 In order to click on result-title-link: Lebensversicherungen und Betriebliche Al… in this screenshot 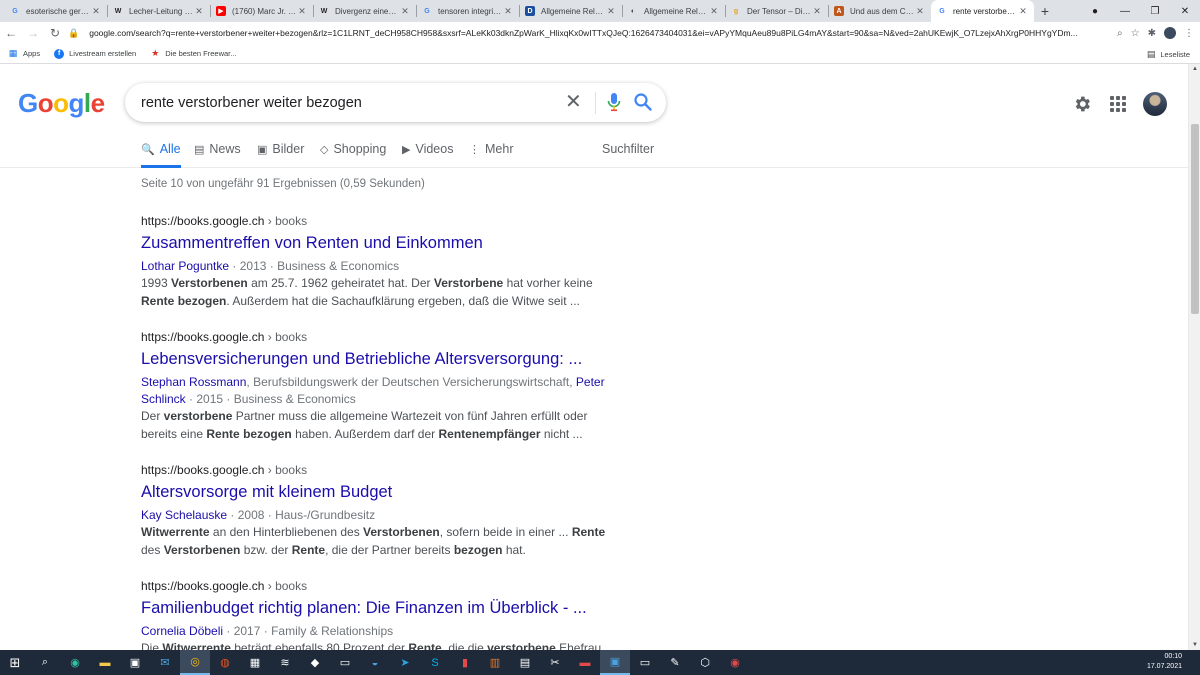, I will do `click(381, 359)`.